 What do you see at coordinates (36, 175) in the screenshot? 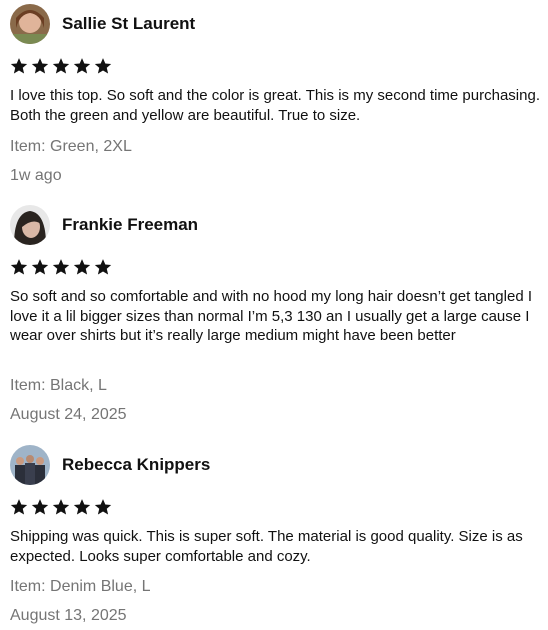
I see `review-date: 1w ago` at bounding box center [36, 175].